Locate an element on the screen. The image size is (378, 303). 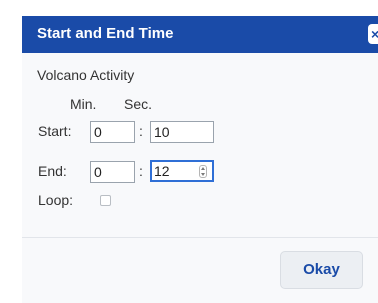
activity-name: Volcano Activity is located at coordinates (86, 75).